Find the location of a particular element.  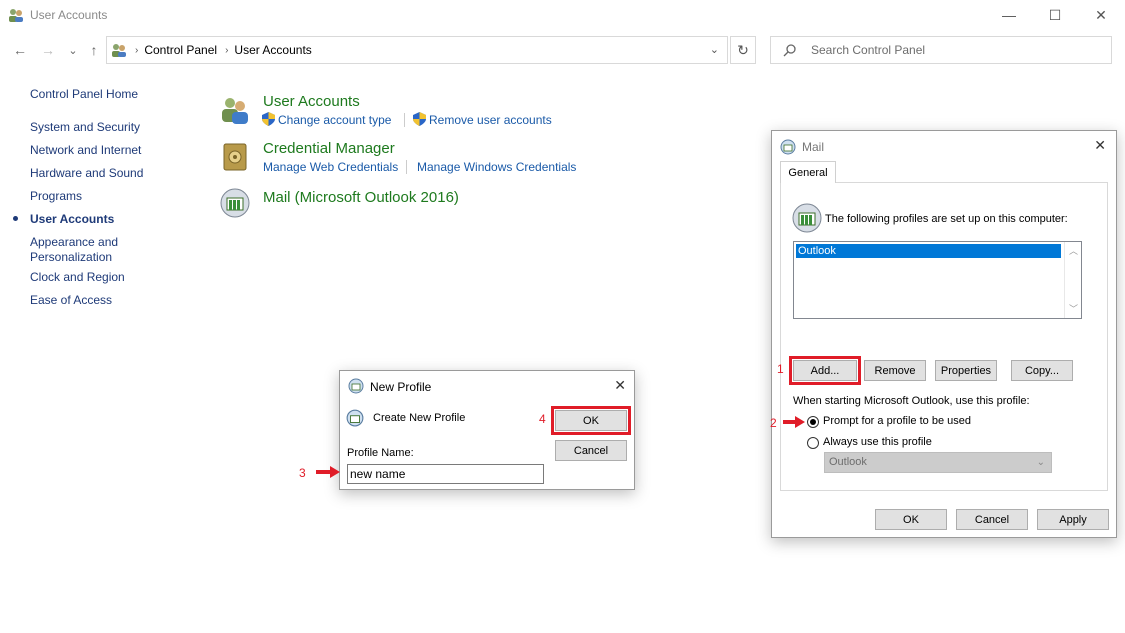

search-input: Search Control Panel is located at coordinates (941, 50).